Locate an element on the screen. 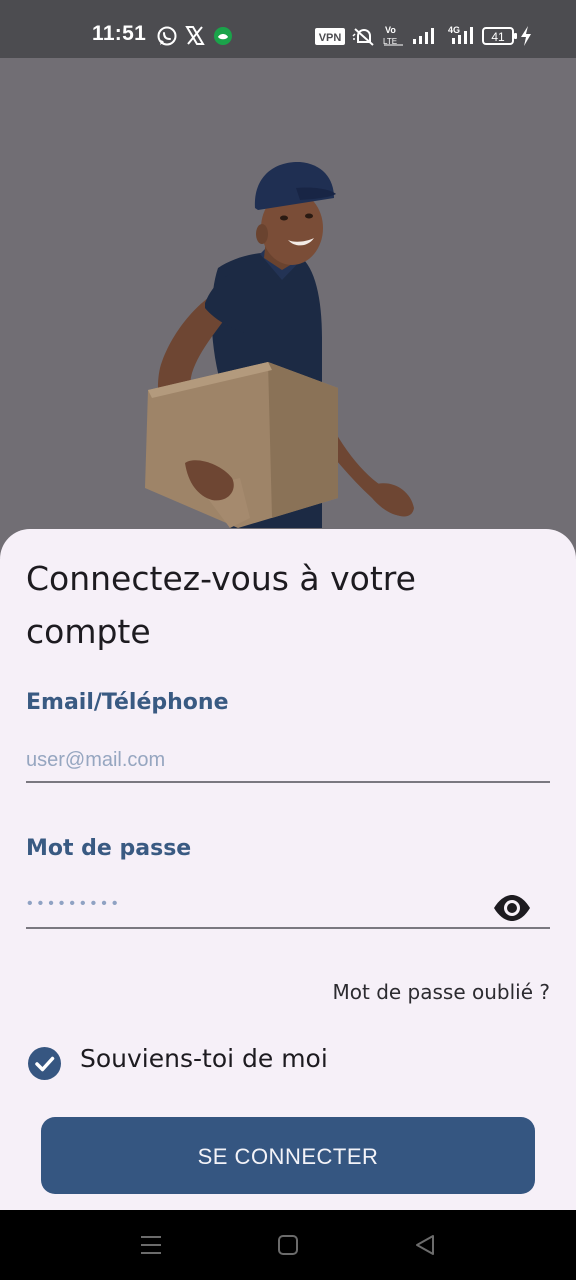 The height and width of the screenshot is (1280, 576). network-type-text: 4G is located at coordinates (454, 30).